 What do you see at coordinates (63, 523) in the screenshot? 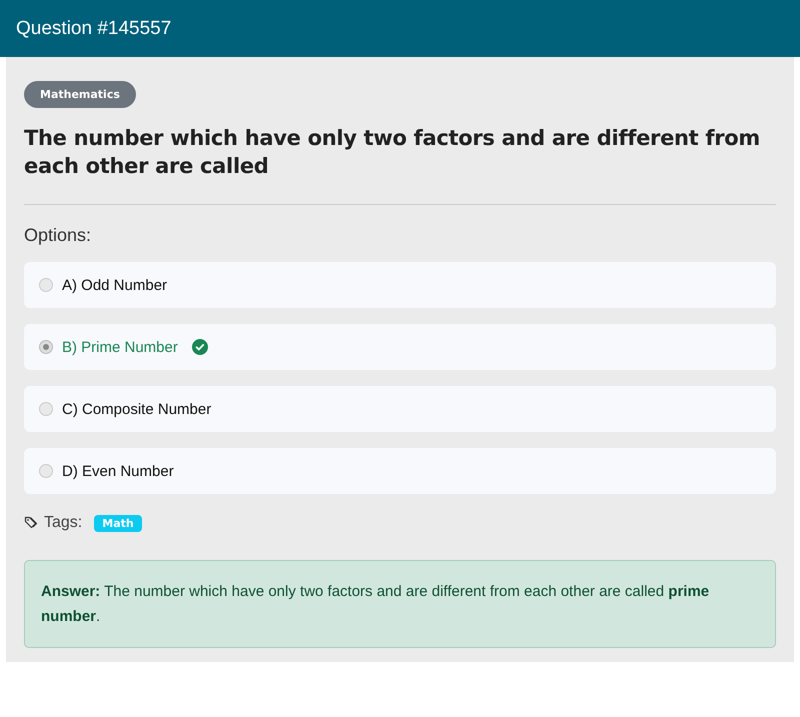
I see `tags-label: Tags:` at bounding box center [63, 523].